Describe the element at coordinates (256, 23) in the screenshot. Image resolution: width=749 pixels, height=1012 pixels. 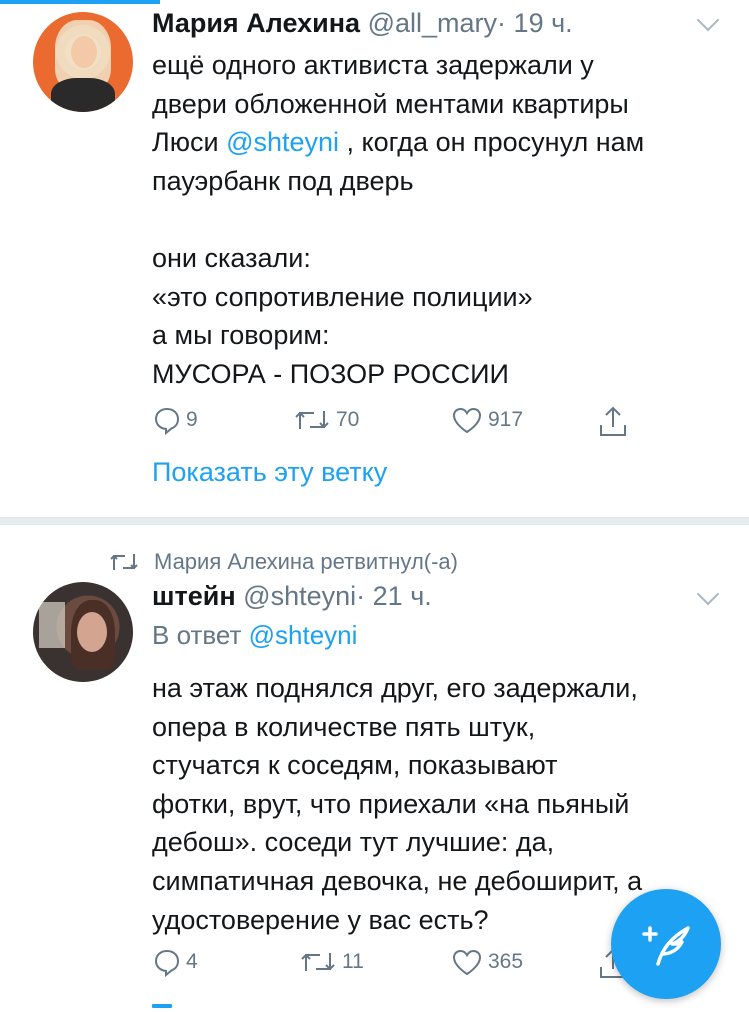
I see `author-name: Мария Алехина` at that location.